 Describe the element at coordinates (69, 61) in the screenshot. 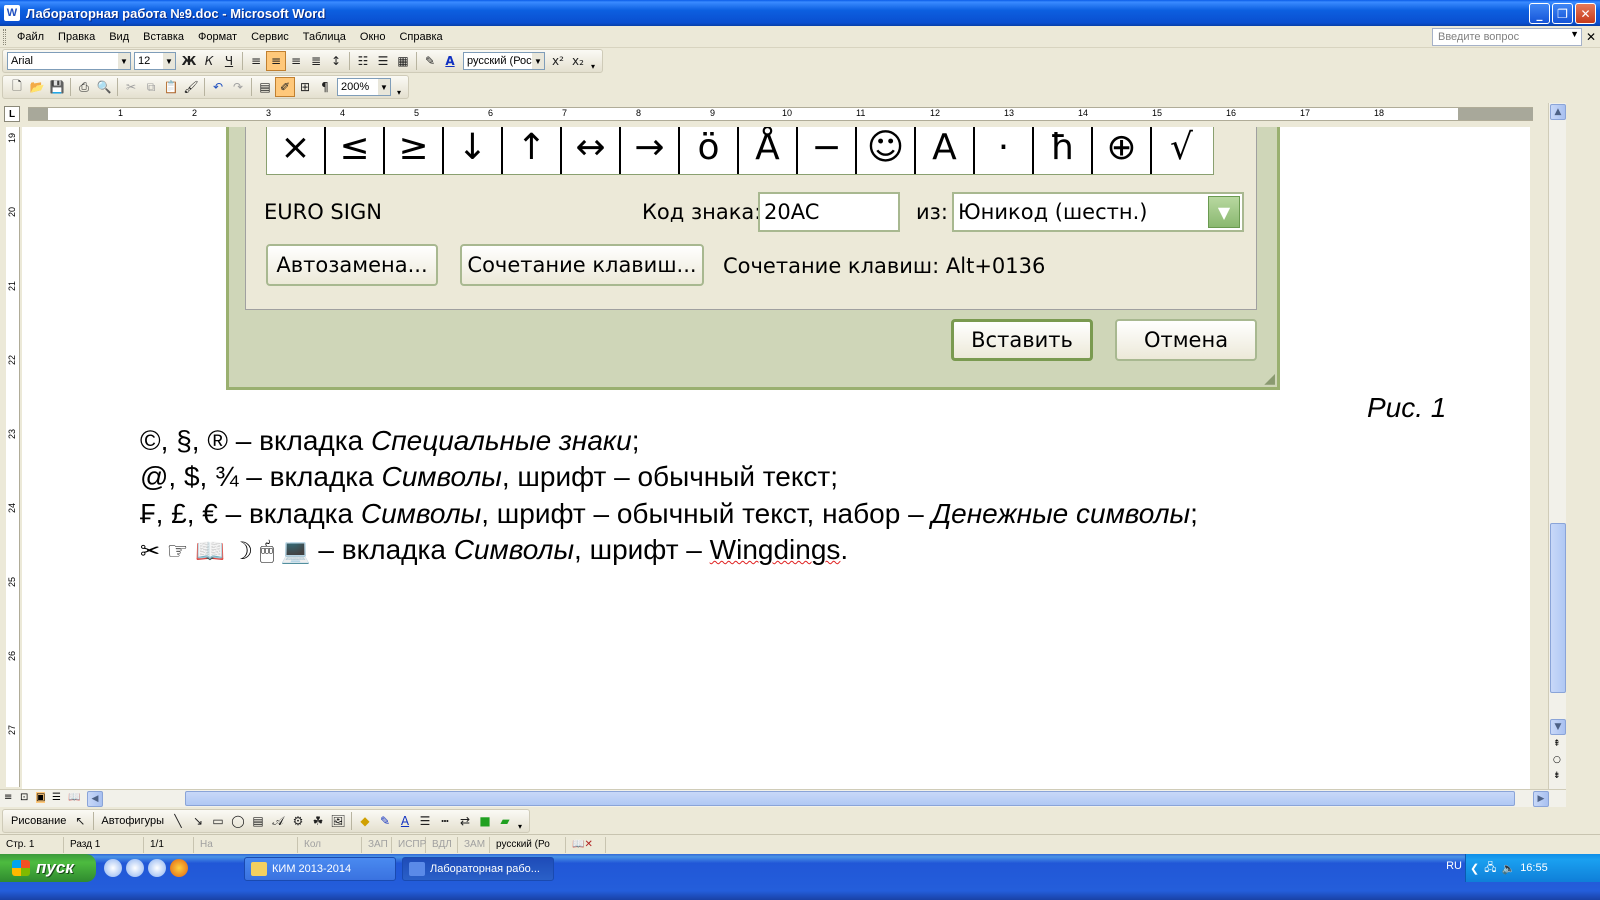

I see `font-name-select: Arial ▼` at that location.